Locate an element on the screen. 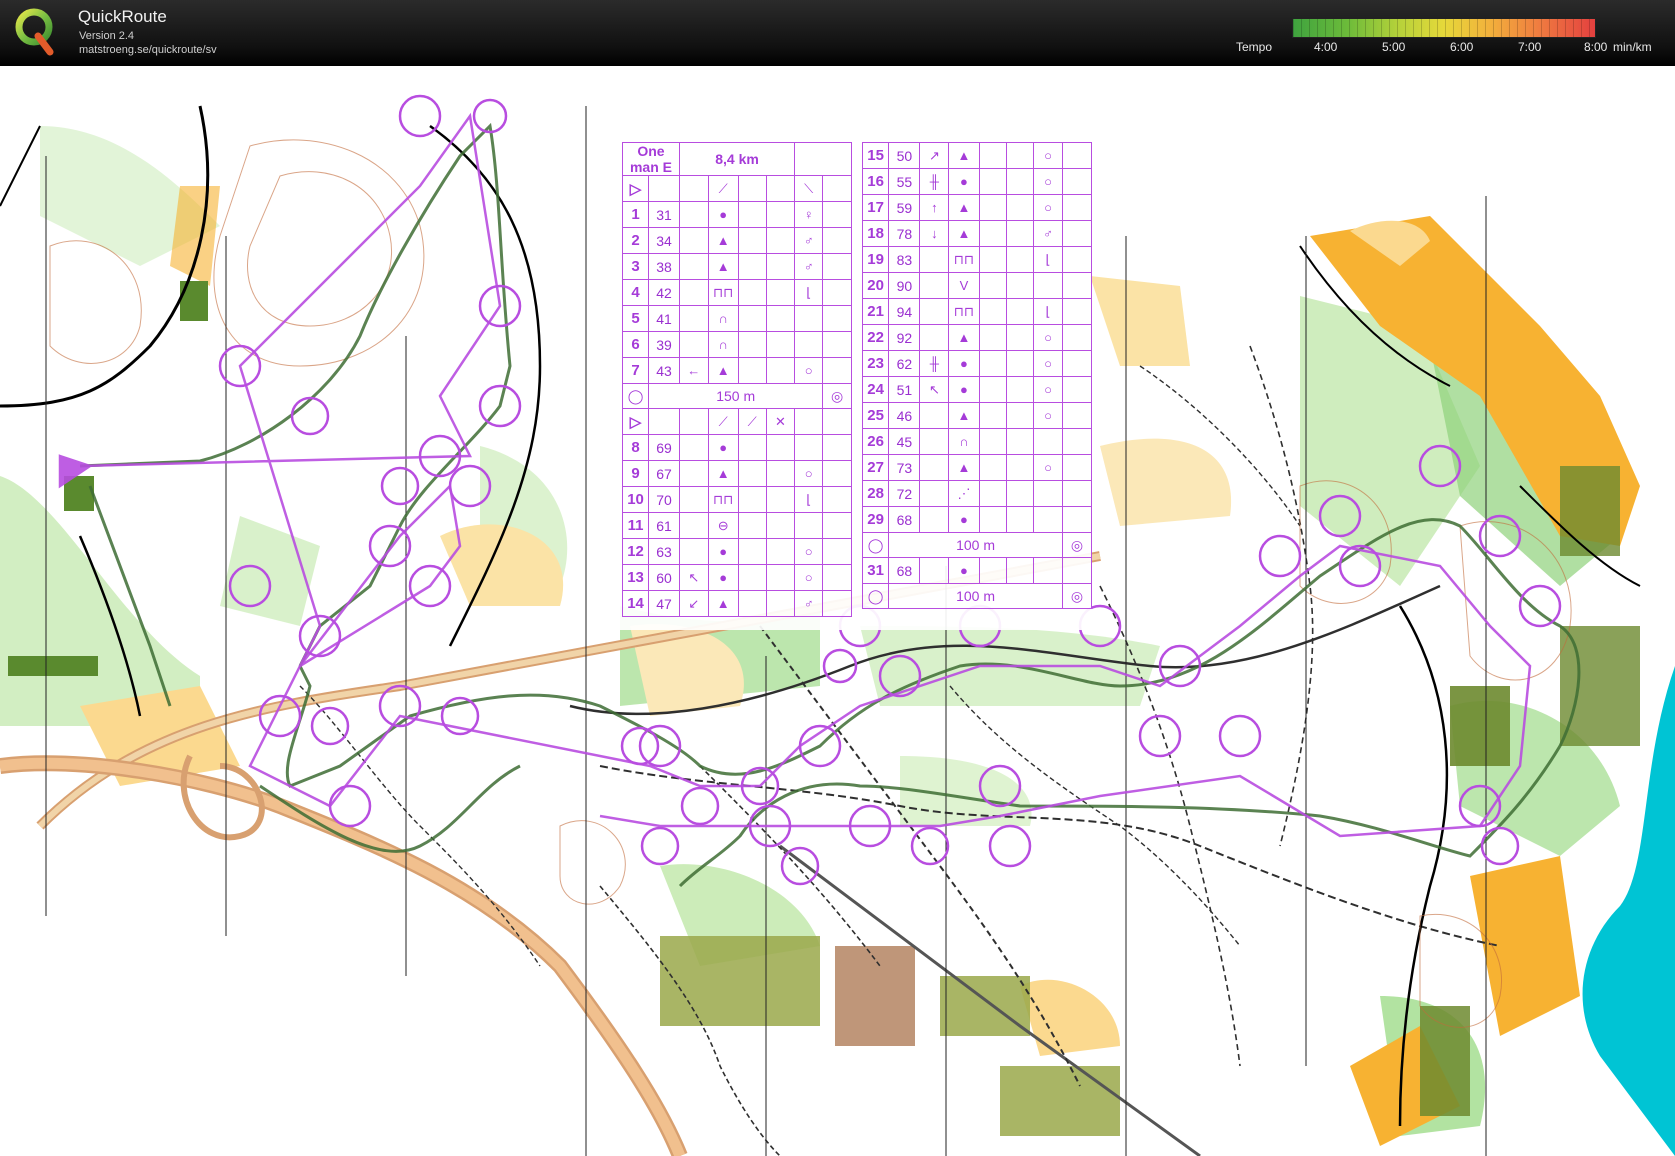 The height and width of the screenshot is (1156, 1675). control-code: 42 is located at coordinates (664, 292).